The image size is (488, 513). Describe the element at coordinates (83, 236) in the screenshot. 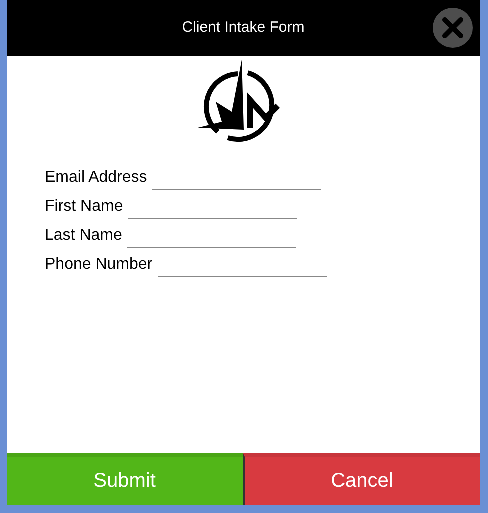

I see `field-label: Last Name` at that location.